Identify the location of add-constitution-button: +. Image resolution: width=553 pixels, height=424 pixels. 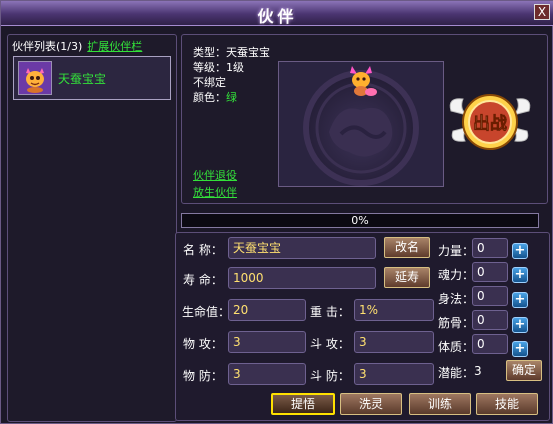
(520, 349).